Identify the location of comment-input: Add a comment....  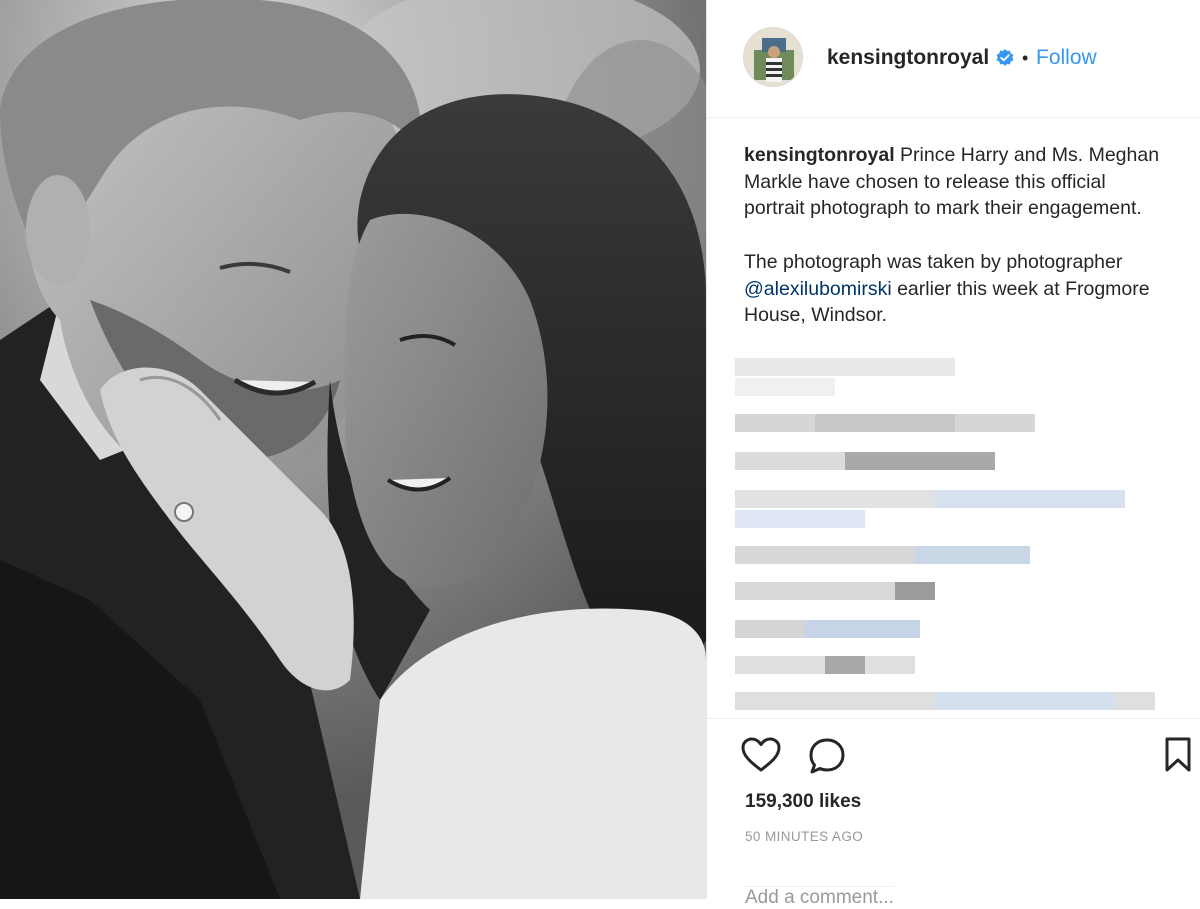
(819, 897).